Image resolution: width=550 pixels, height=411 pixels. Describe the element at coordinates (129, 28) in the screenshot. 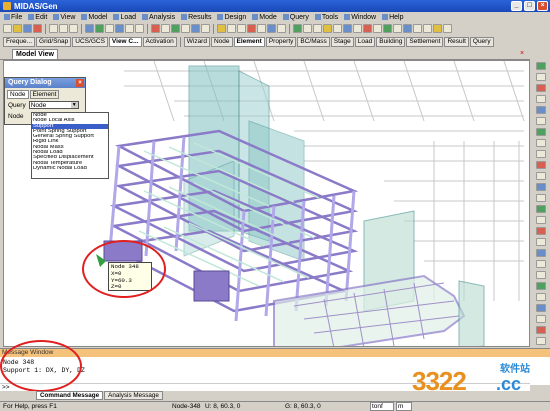

I see `top-view-icon` at that location.